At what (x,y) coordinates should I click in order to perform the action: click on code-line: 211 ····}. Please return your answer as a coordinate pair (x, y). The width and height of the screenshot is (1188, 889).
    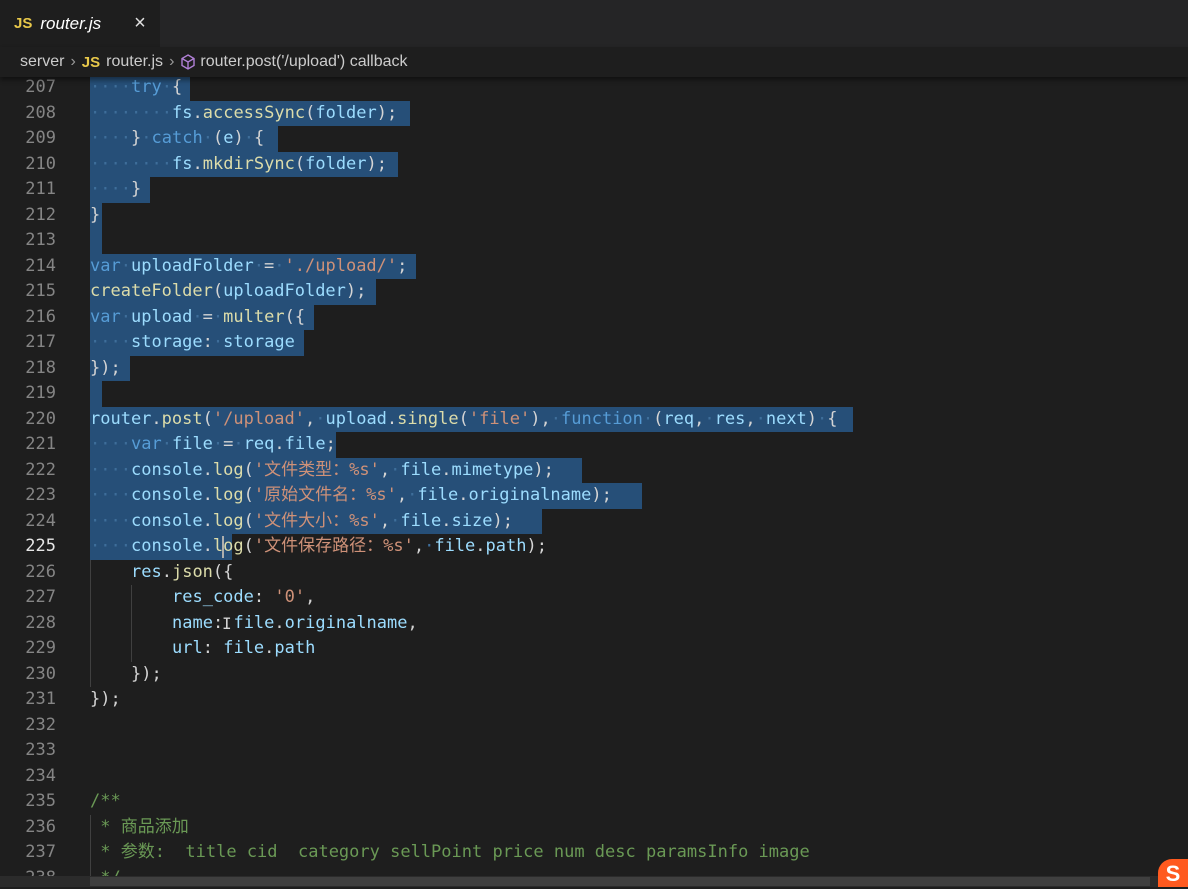
    Looking at the image, I should click on (594, 190).